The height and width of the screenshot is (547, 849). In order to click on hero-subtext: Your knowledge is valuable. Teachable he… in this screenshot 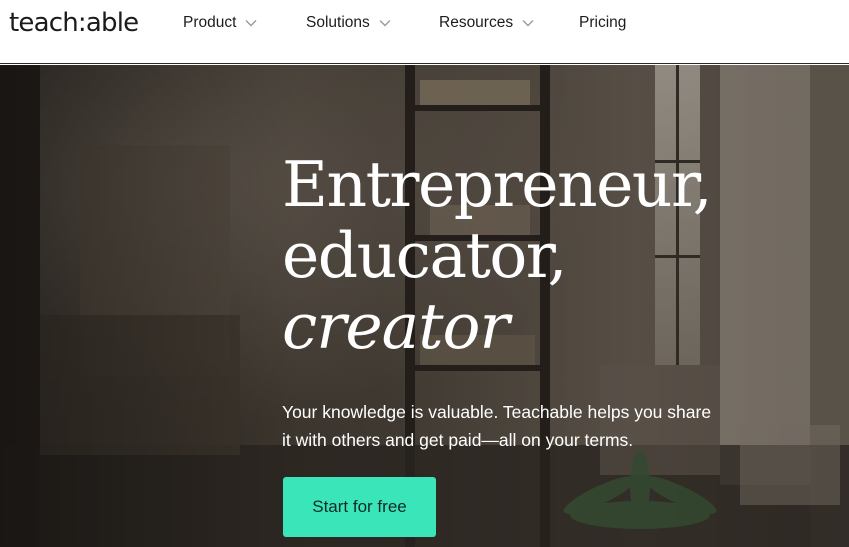, I will do `click(542, 426)`.